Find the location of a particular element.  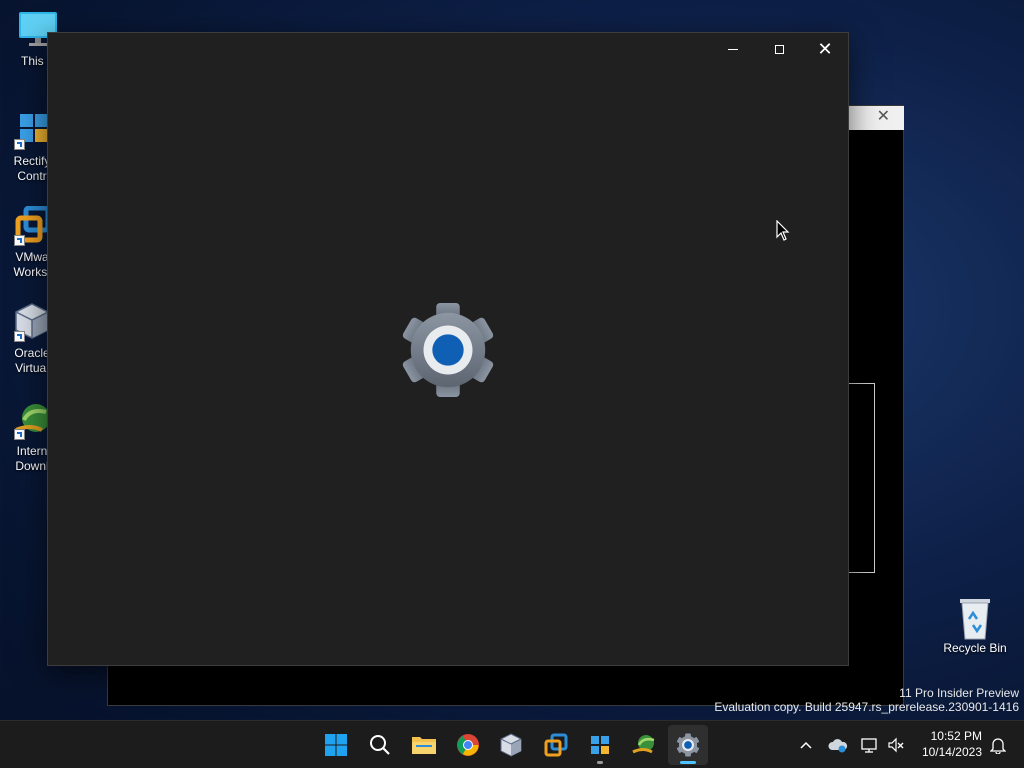

maximize-button is located at coordinates (779, 49).